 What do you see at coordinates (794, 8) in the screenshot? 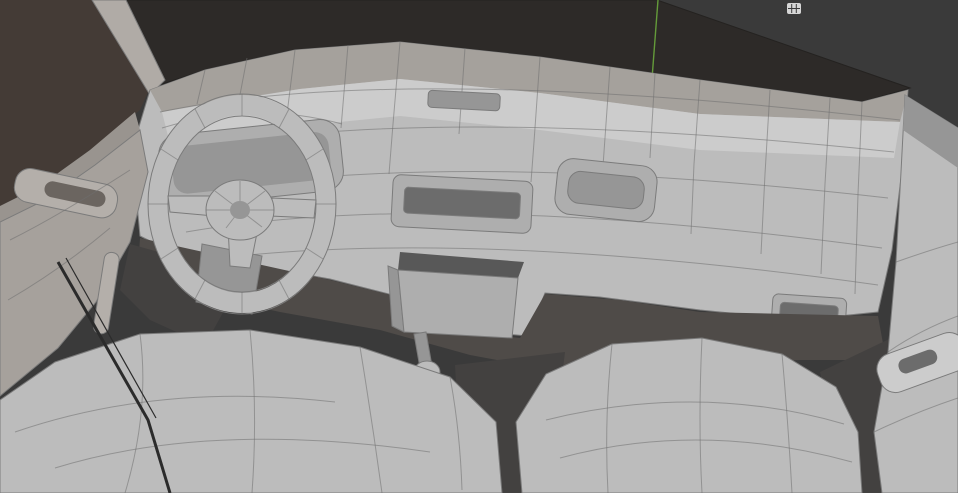
I see `grid-gizmo-icon` at bounding box center [794, 8].